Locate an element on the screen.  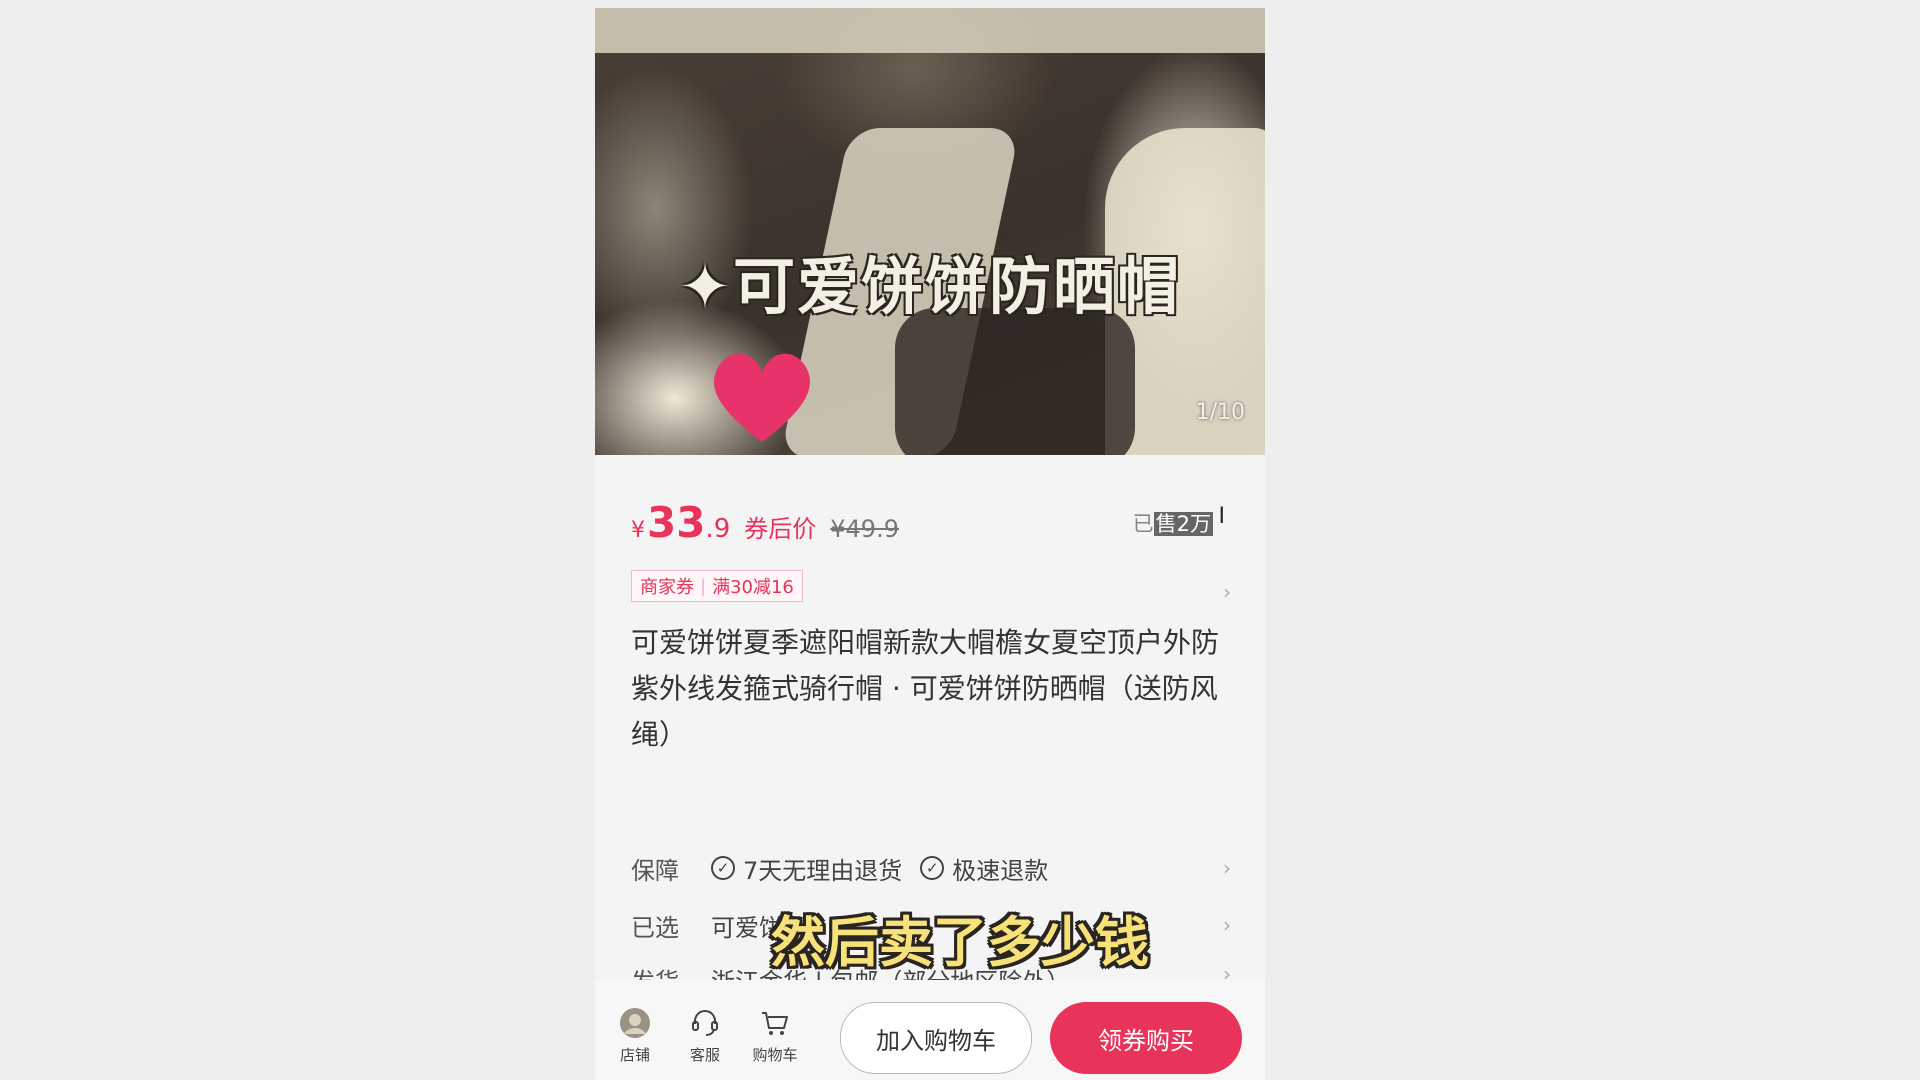
shopping-cart-icon is located at coordinates (775, 1023).